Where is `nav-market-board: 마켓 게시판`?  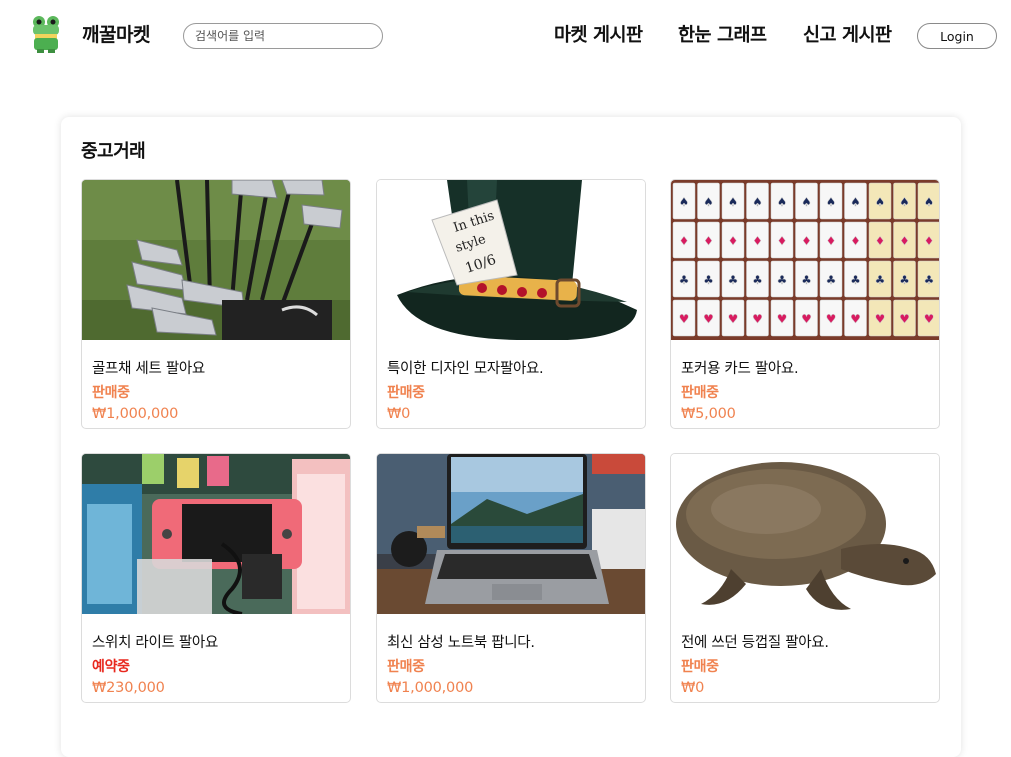 nav-market-board: 마켓 게시판 is located at coordinates (598, 34).